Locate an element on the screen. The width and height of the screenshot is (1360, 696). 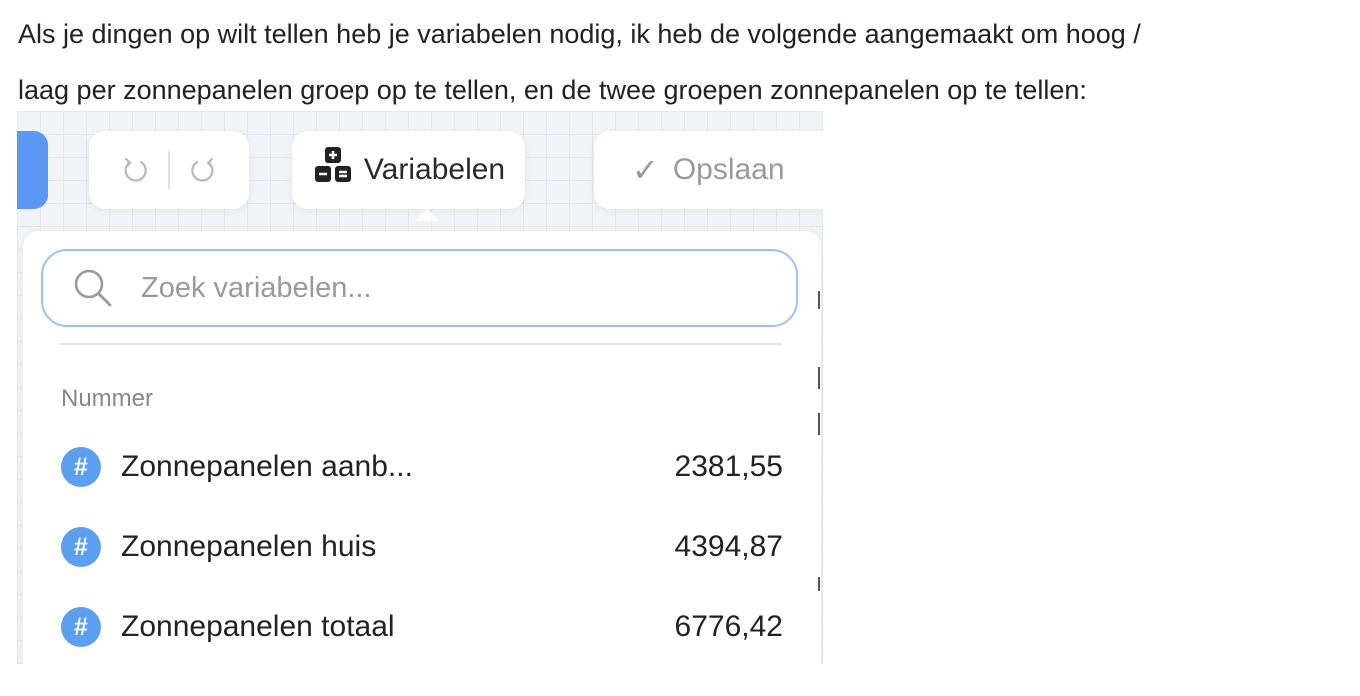
variables-icon is located at coordinates (338, 170).